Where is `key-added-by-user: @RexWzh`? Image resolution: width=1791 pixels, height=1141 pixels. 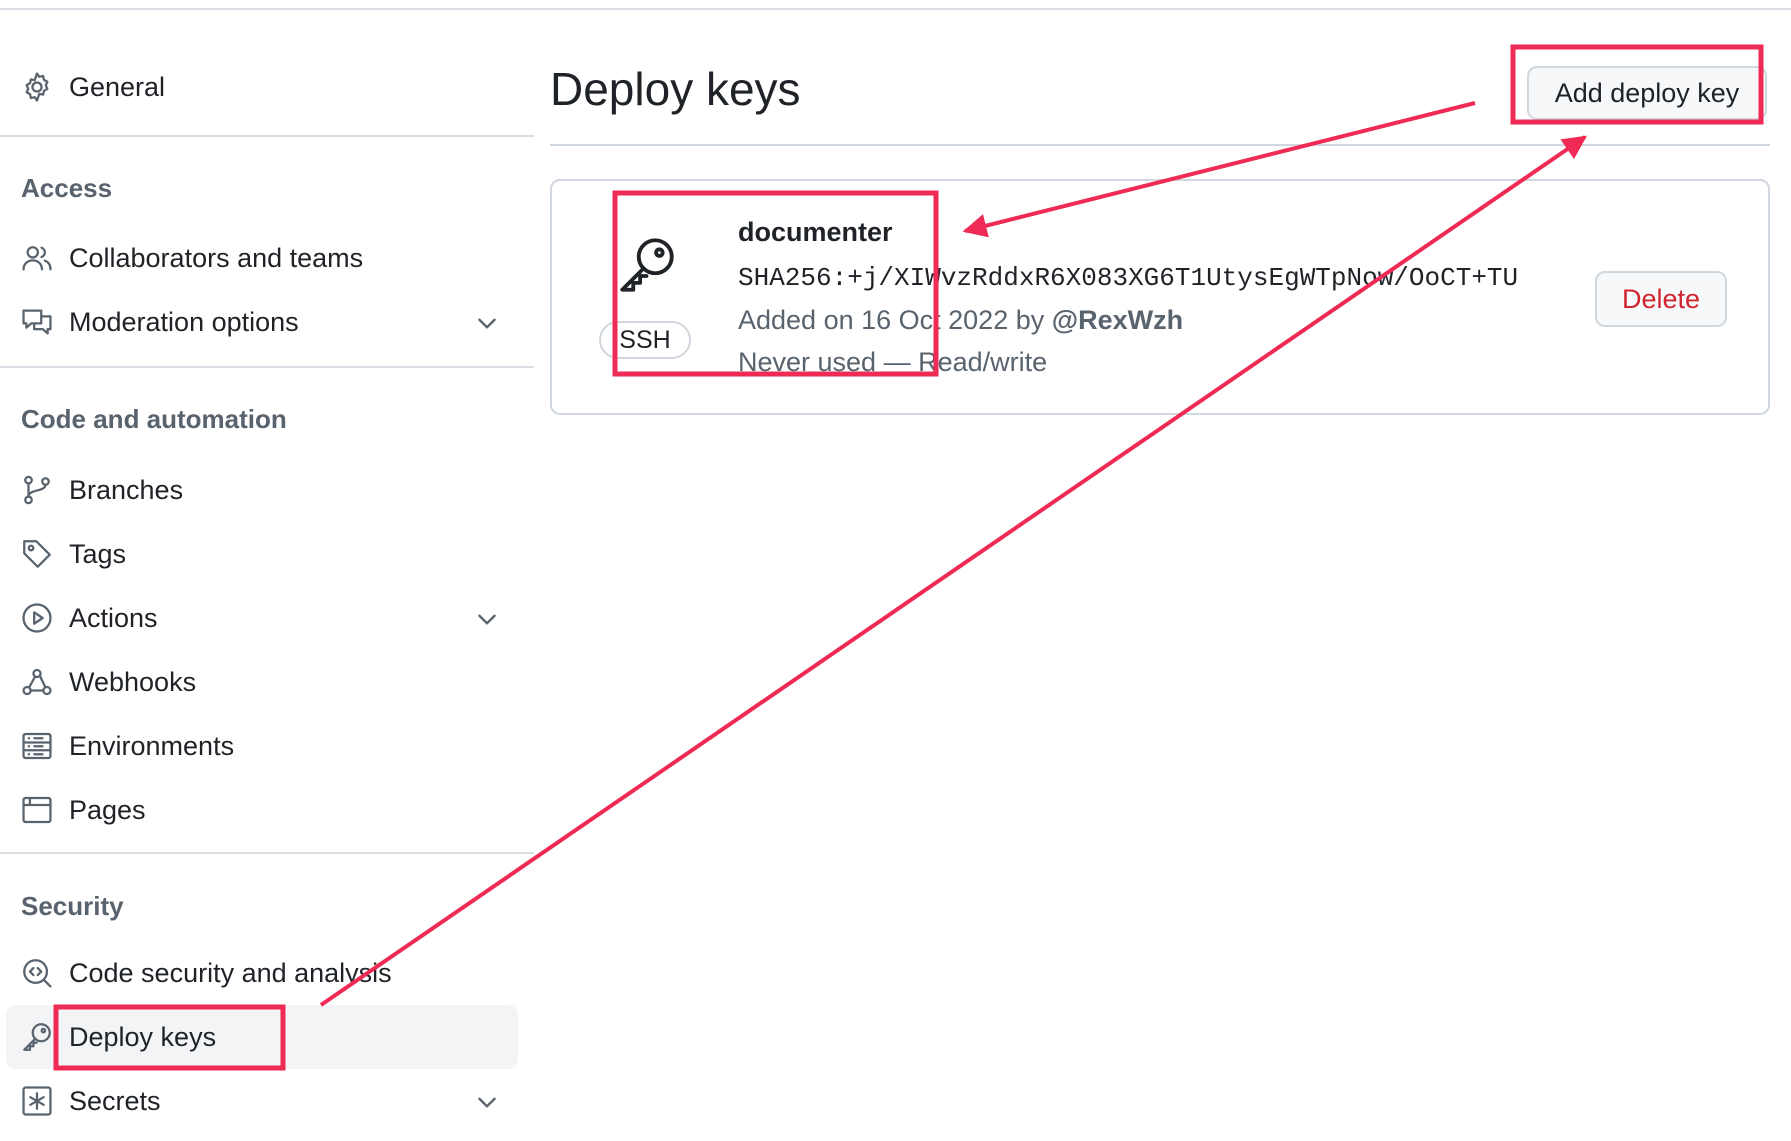
key-added-by-user: @RexWzh is located at coordinates (1117, 320).